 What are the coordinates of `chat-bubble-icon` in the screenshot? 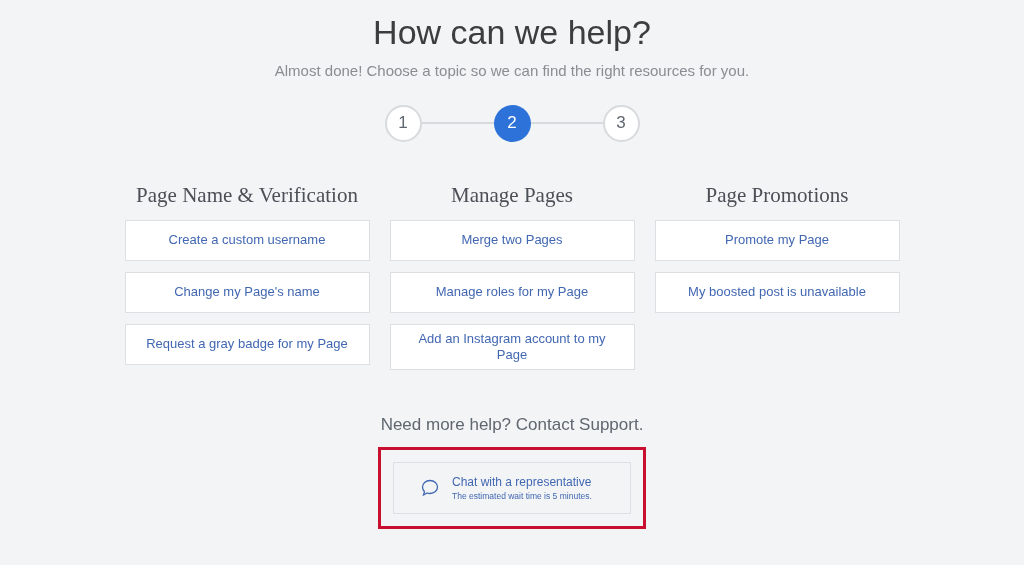 It's located at (430, 488).